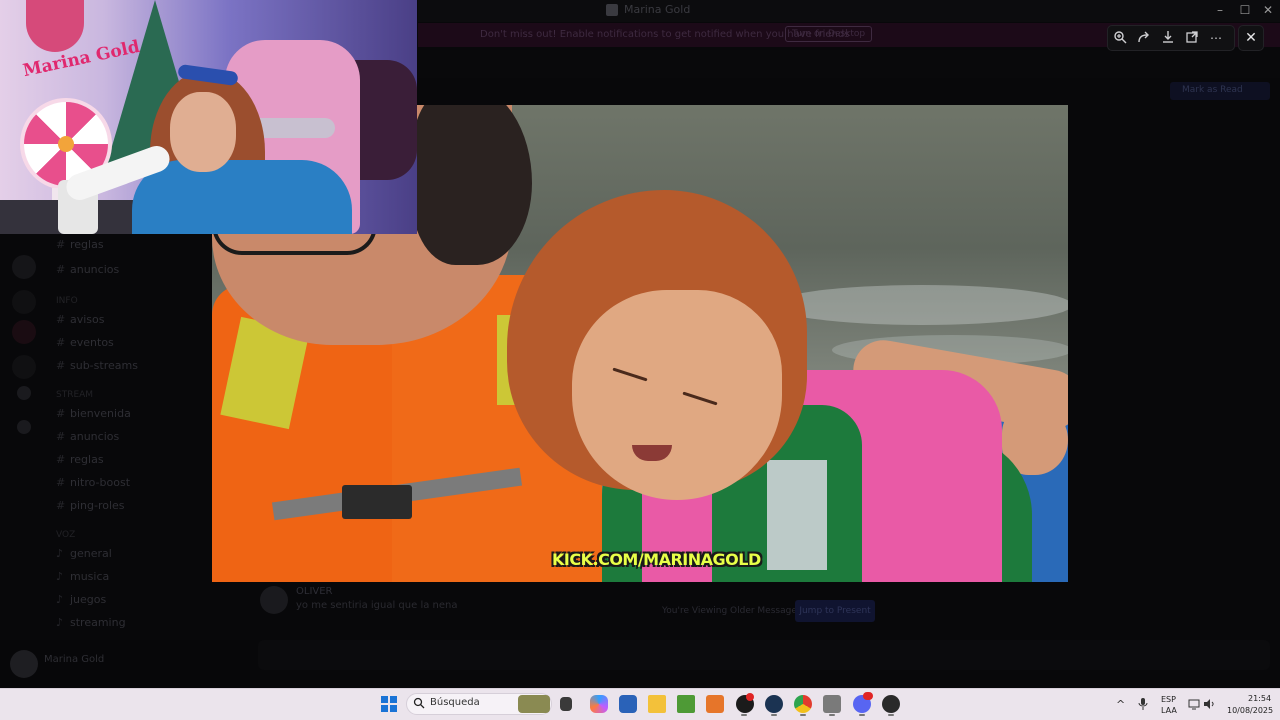 The image size is (1280, 720). I want to click on discord-badge, so click(868, 696).